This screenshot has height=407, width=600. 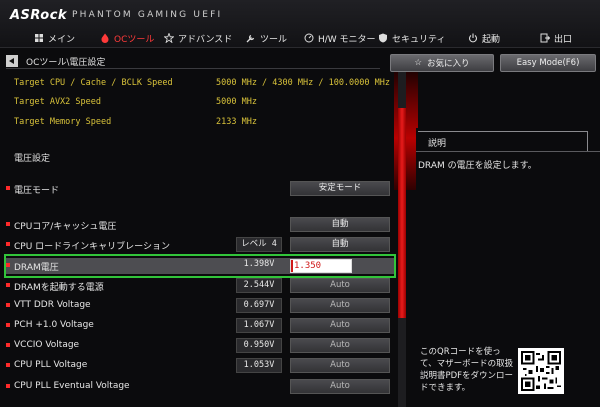 What do you see at coordinates (46, 365) in the screenshot?
I see `setting-label: CPU PLL Voltage` at bounding box center [46, 365].